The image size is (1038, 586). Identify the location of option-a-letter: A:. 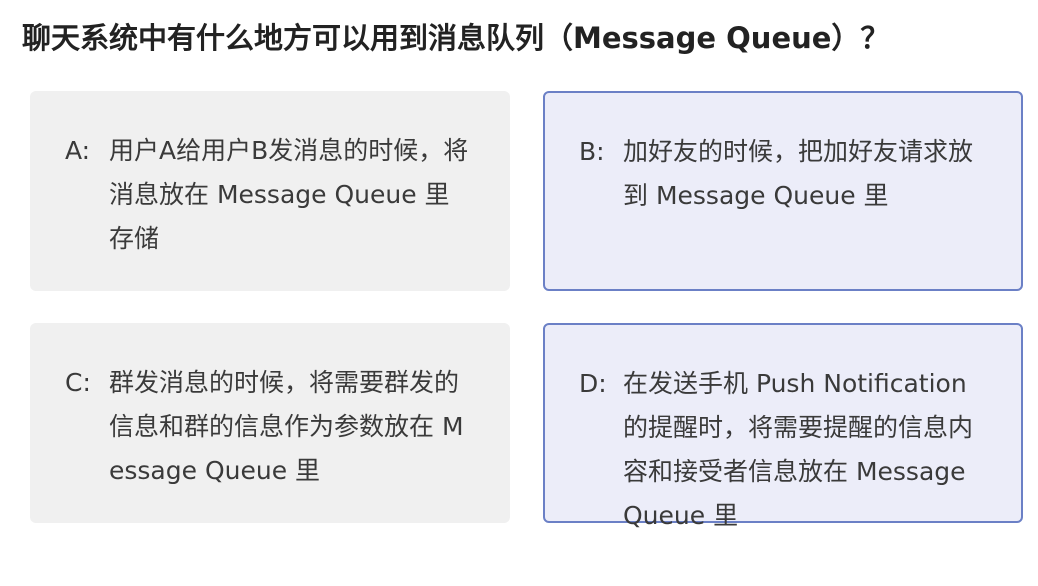
(78, 150).